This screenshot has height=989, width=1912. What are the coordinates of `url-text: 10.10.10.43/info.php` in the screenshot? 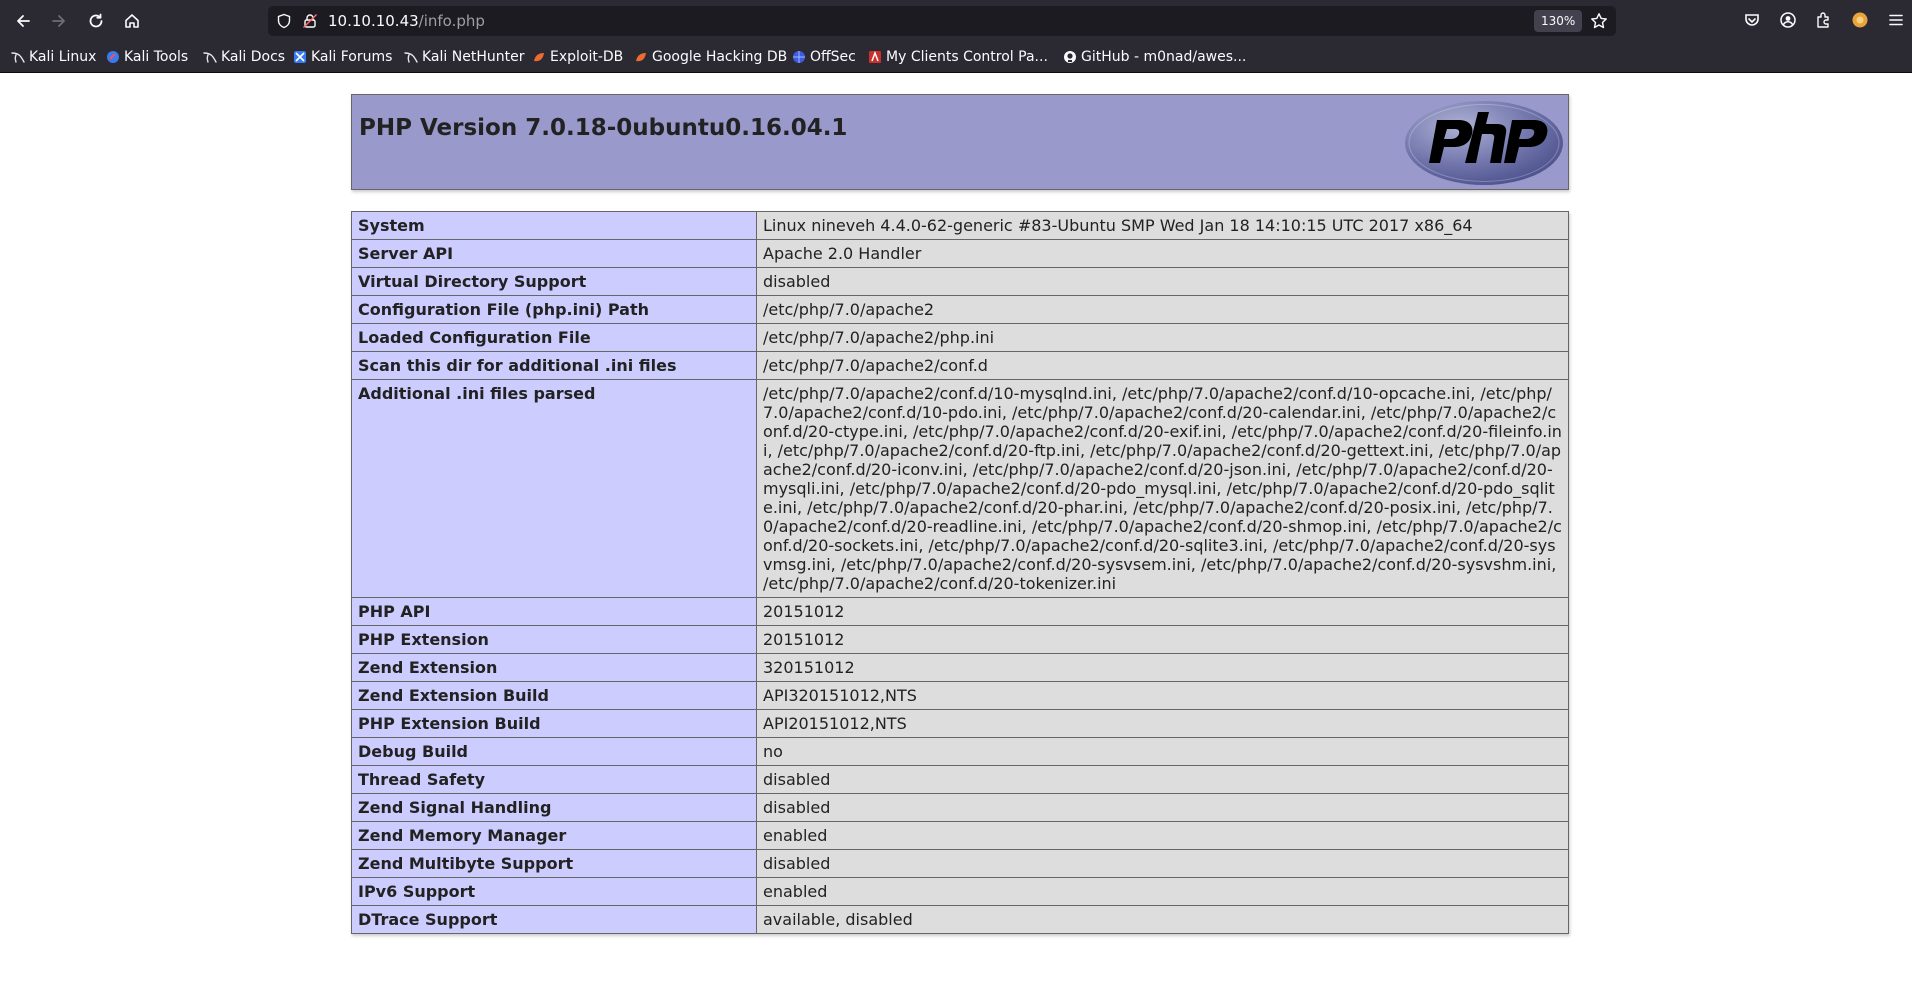 It's located at (406, 21).